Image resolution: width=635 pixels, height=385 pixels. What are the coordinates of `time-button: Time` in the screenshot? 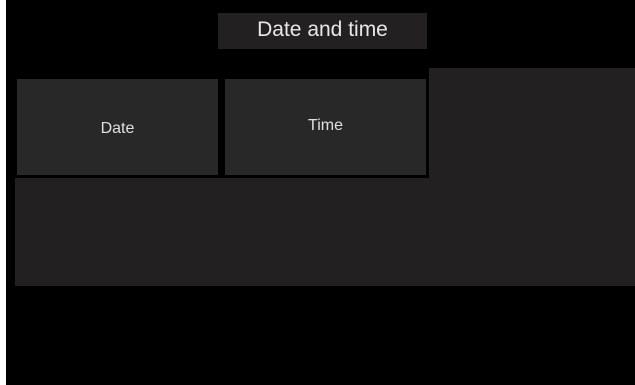 It's located at (325, 127).